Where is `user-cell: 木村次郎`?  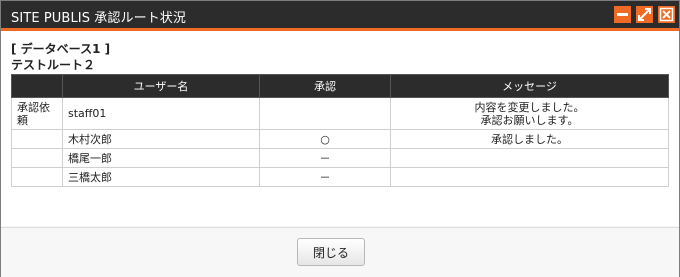
user-cell: 木村次郎 is located at coordinates (161, 139).